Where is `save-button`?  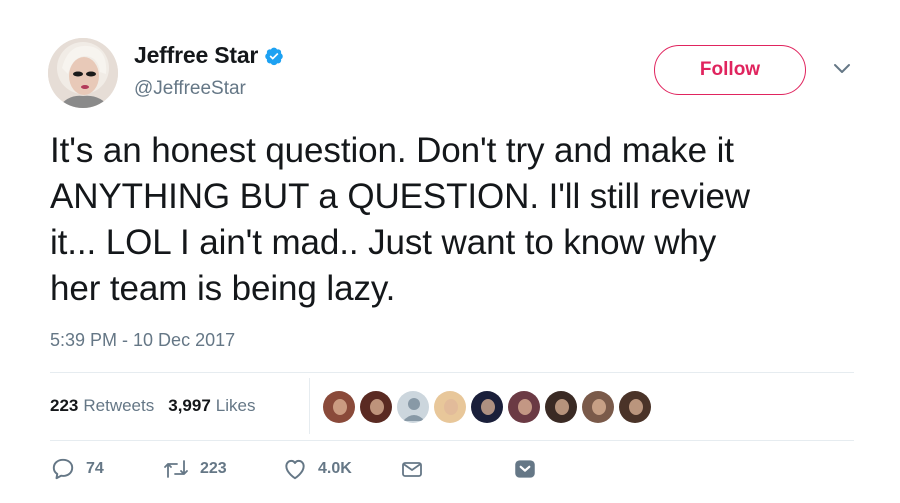
save-button is located at coordinates (525, 469).